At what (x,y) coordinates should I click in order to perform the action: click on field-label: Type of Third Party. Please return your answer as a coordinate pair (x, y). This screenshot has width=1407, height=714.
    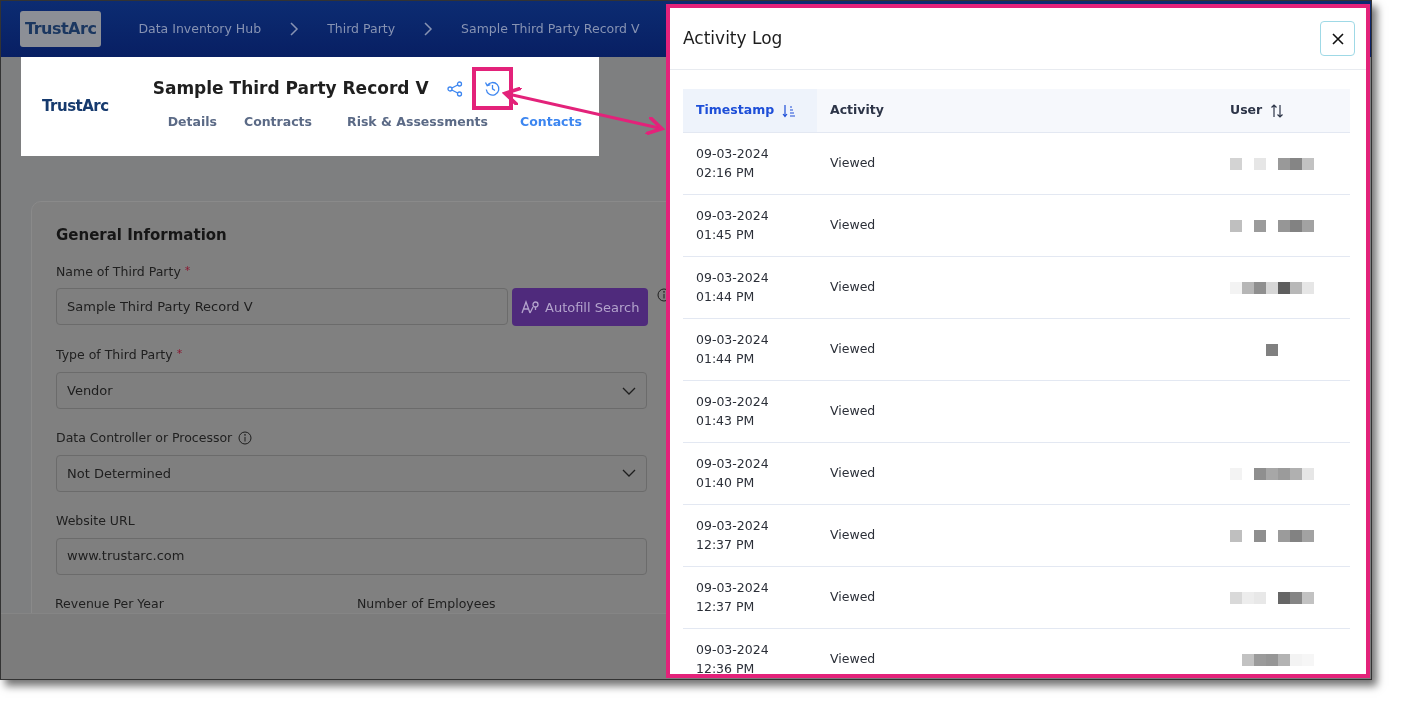
    Looking at the image, I should click on (114, 355).